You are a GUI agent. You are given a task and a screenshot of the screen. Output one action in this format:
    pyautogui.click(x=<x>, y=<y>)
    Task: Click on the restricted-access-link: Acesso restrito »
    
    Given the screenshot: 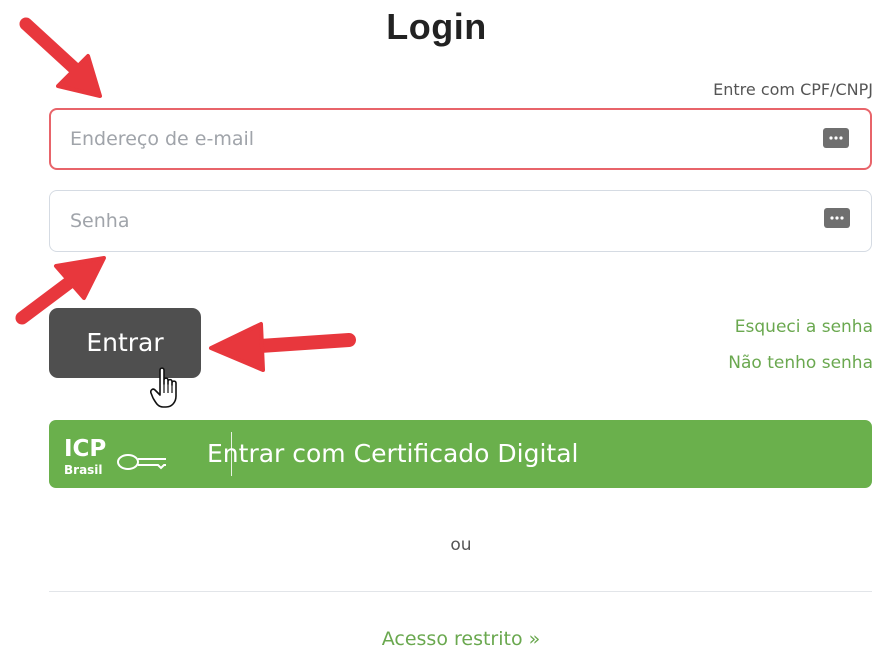 What is the action you would take?
    pyautogui.click(x=436, y=639)
    